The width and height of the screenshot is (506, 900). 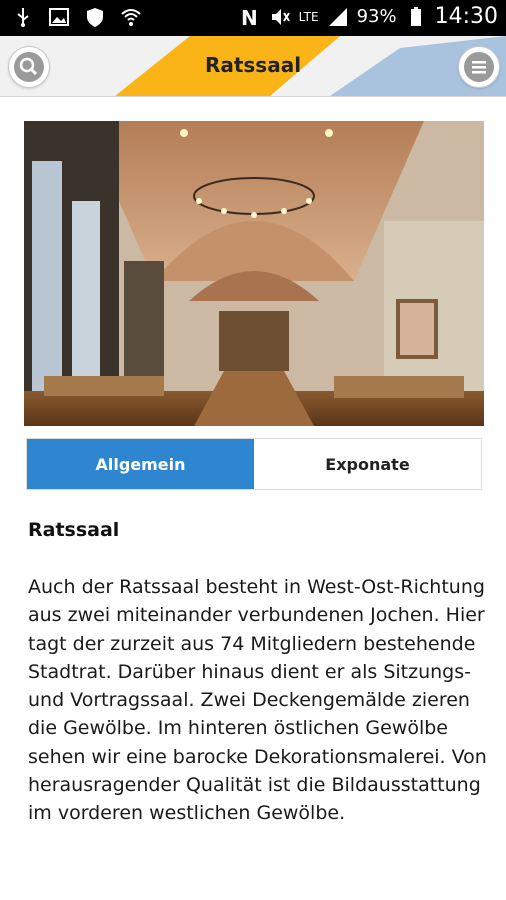 What do you see at coordinates (59, 17) in the screenshot?
I see `image-icon` at bounding box center [59, 17].